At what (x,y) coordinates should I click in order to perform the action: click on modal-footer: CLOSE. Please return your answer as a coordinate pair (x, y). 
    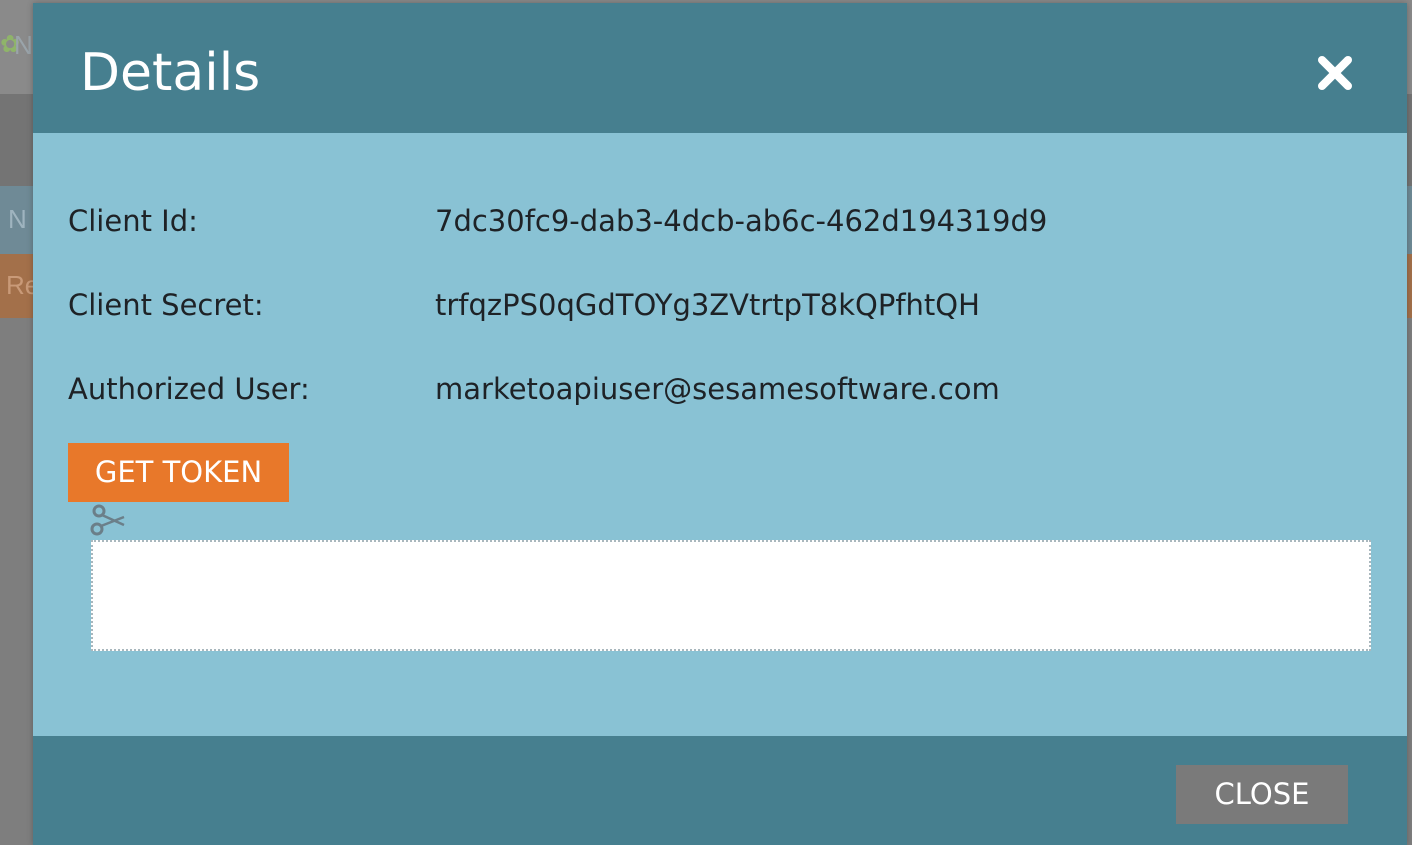
    Looking at the image, I should click on (720, 790).